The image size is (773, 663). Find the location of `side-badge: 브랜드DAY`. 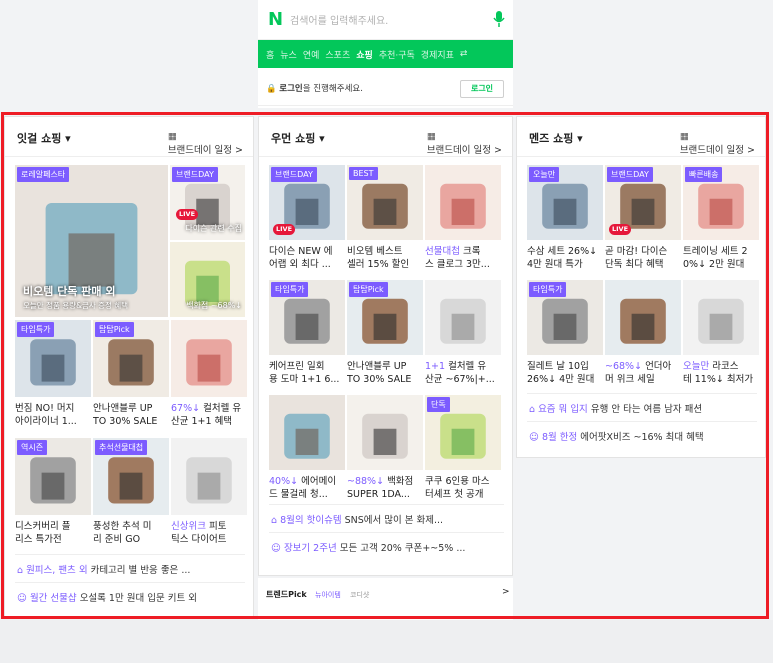

side-badge: 브랜드DAY is located at coordinates (195, 174).